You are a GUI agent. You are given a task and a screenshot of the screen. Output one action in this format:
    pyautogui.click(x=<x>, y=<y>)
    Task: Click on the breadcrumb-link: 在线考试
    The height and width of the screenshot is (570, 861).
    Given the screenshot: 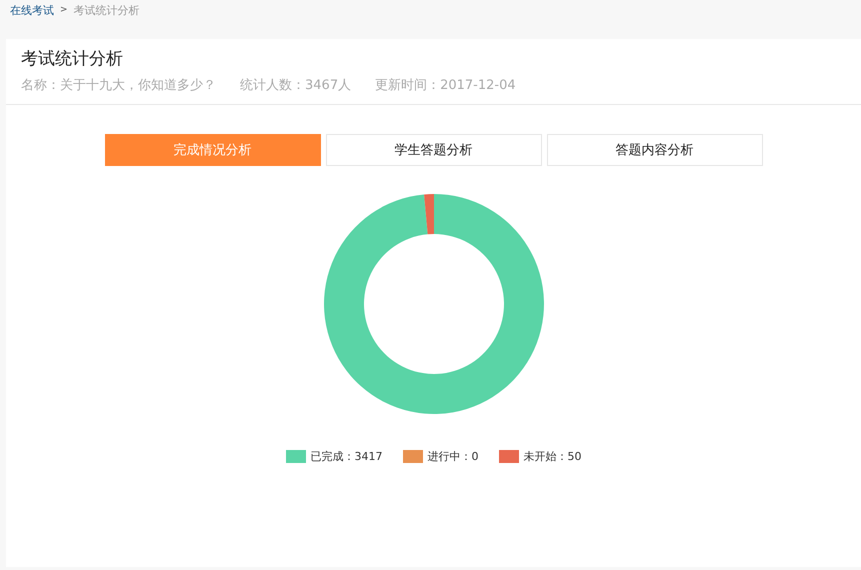 What is the action you would take?
    pyautogui.click(x=32, y=10)
    